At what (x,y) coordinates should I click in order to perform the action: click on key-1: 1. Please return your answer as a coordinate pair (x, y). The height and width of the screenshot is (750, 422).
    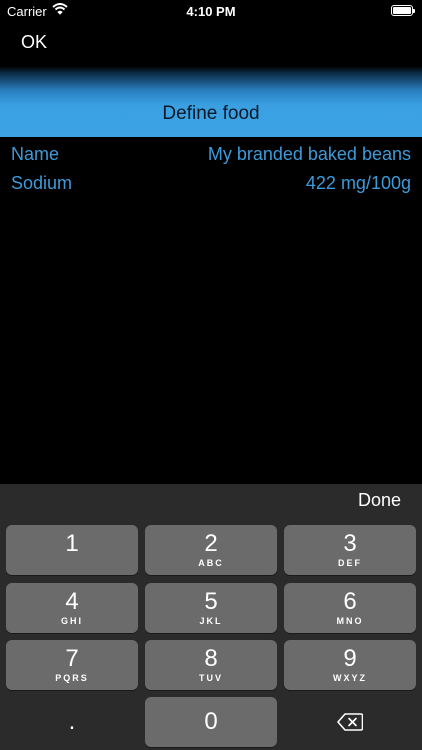
    Looking at the image, I should click on (72, 550).